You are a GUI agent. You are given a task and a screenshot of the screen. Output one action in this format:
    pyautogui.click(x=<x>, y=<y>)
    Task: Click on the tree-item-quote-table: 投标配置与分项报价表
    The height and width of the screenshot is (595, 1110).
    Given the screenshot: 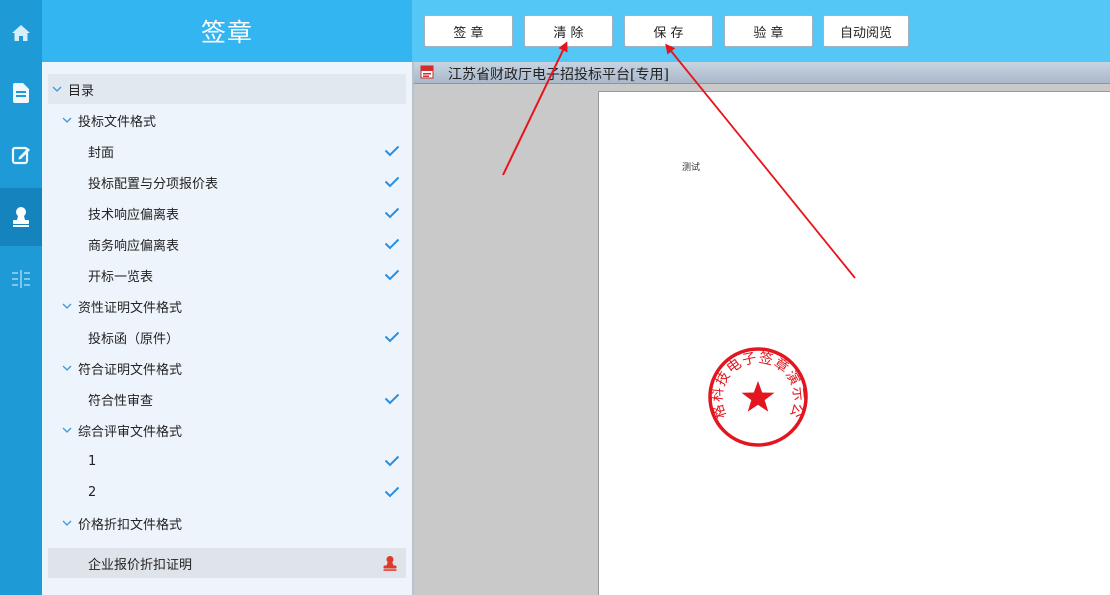 What is the action you would take?
    pyautogui.click(x=227, y=182)
    